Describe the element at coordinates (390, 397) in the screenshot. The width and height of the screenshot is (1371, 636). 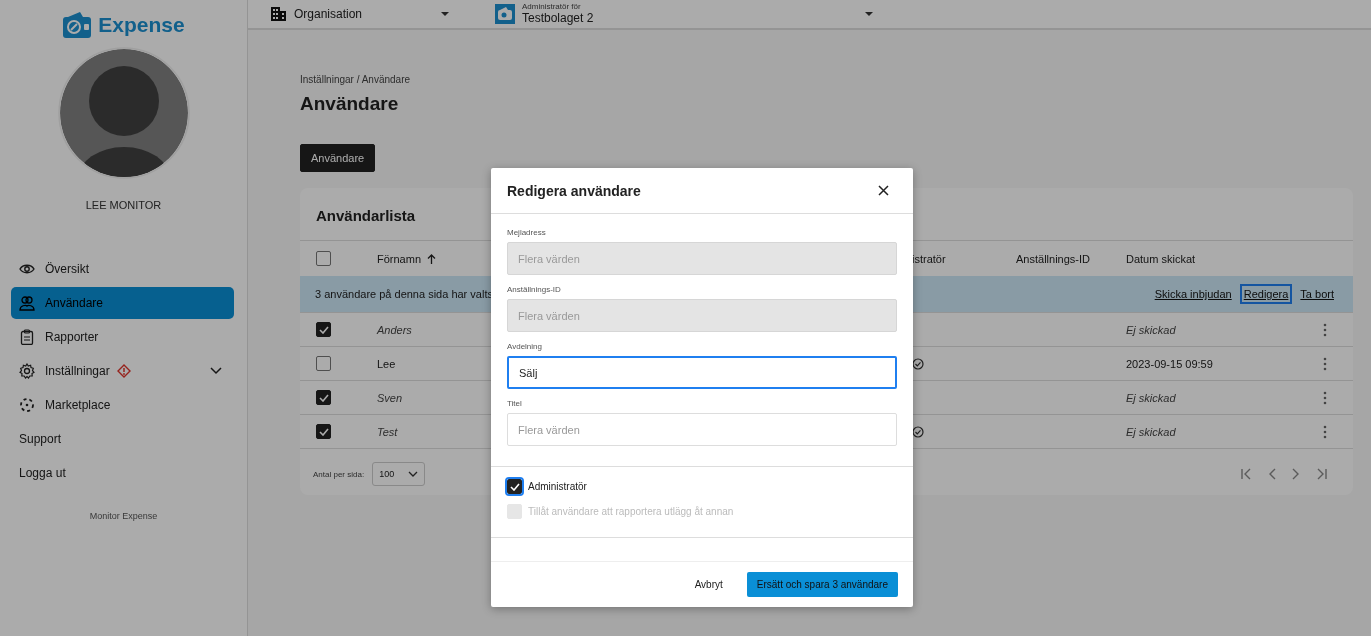
I see `table-cell: Sven` at that location.